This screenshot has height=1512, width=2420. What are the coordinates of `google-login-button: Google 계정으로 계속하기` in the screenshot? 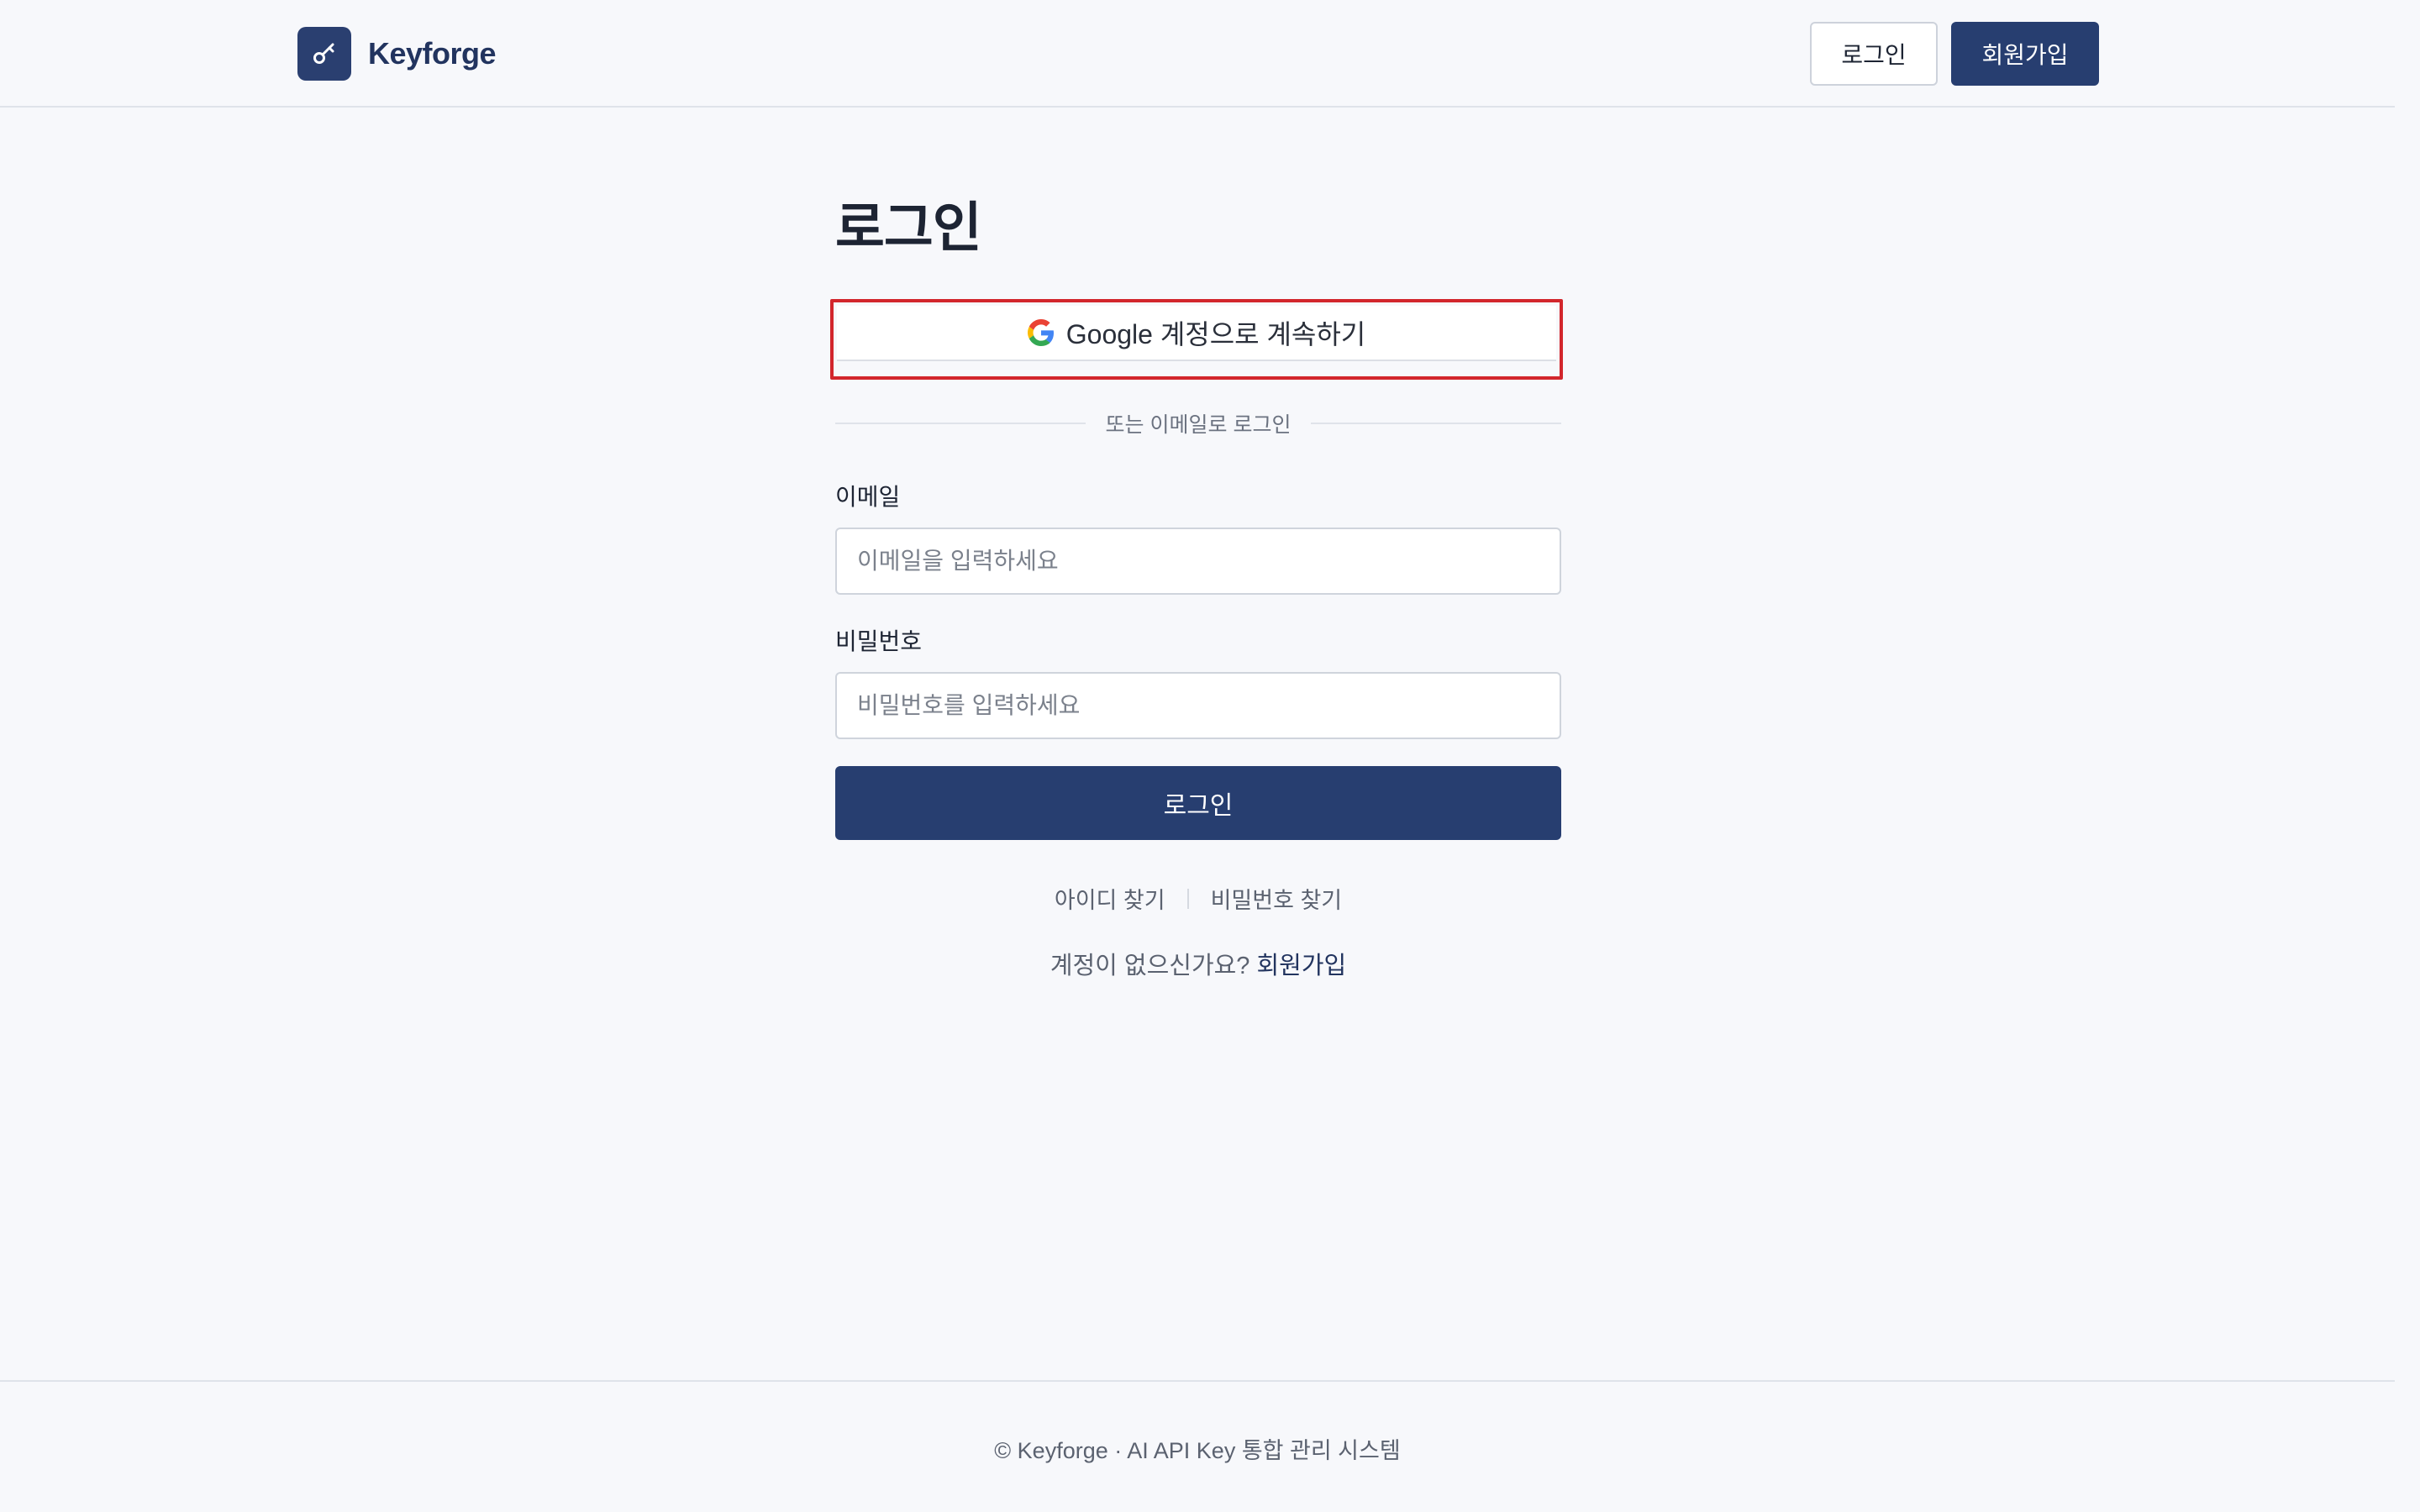 It's located at (1196, 333).